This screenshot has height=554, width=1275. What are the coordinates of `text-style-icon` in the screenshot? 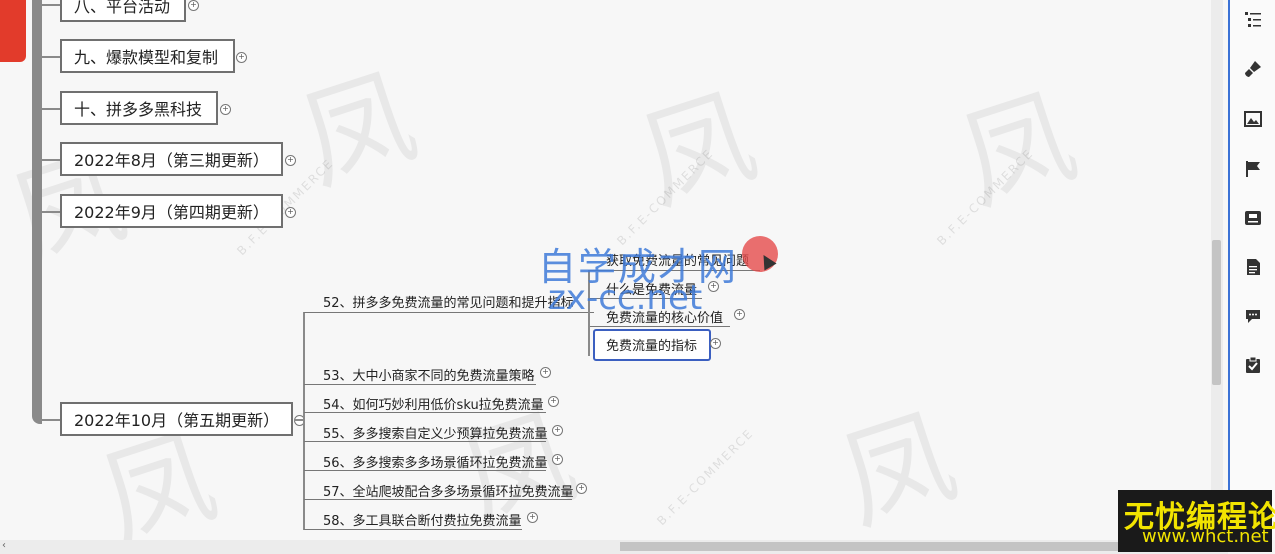 It's located at (1253, 218).